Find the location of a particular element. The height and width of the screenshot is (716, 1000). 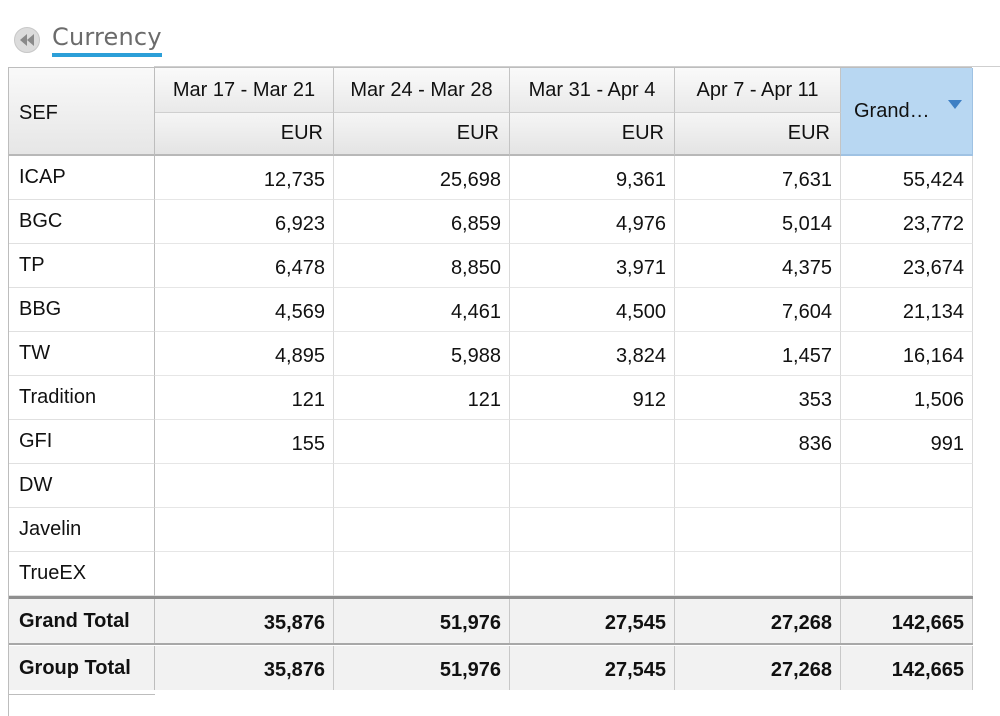

back-button is located at coordinates (27, 40).